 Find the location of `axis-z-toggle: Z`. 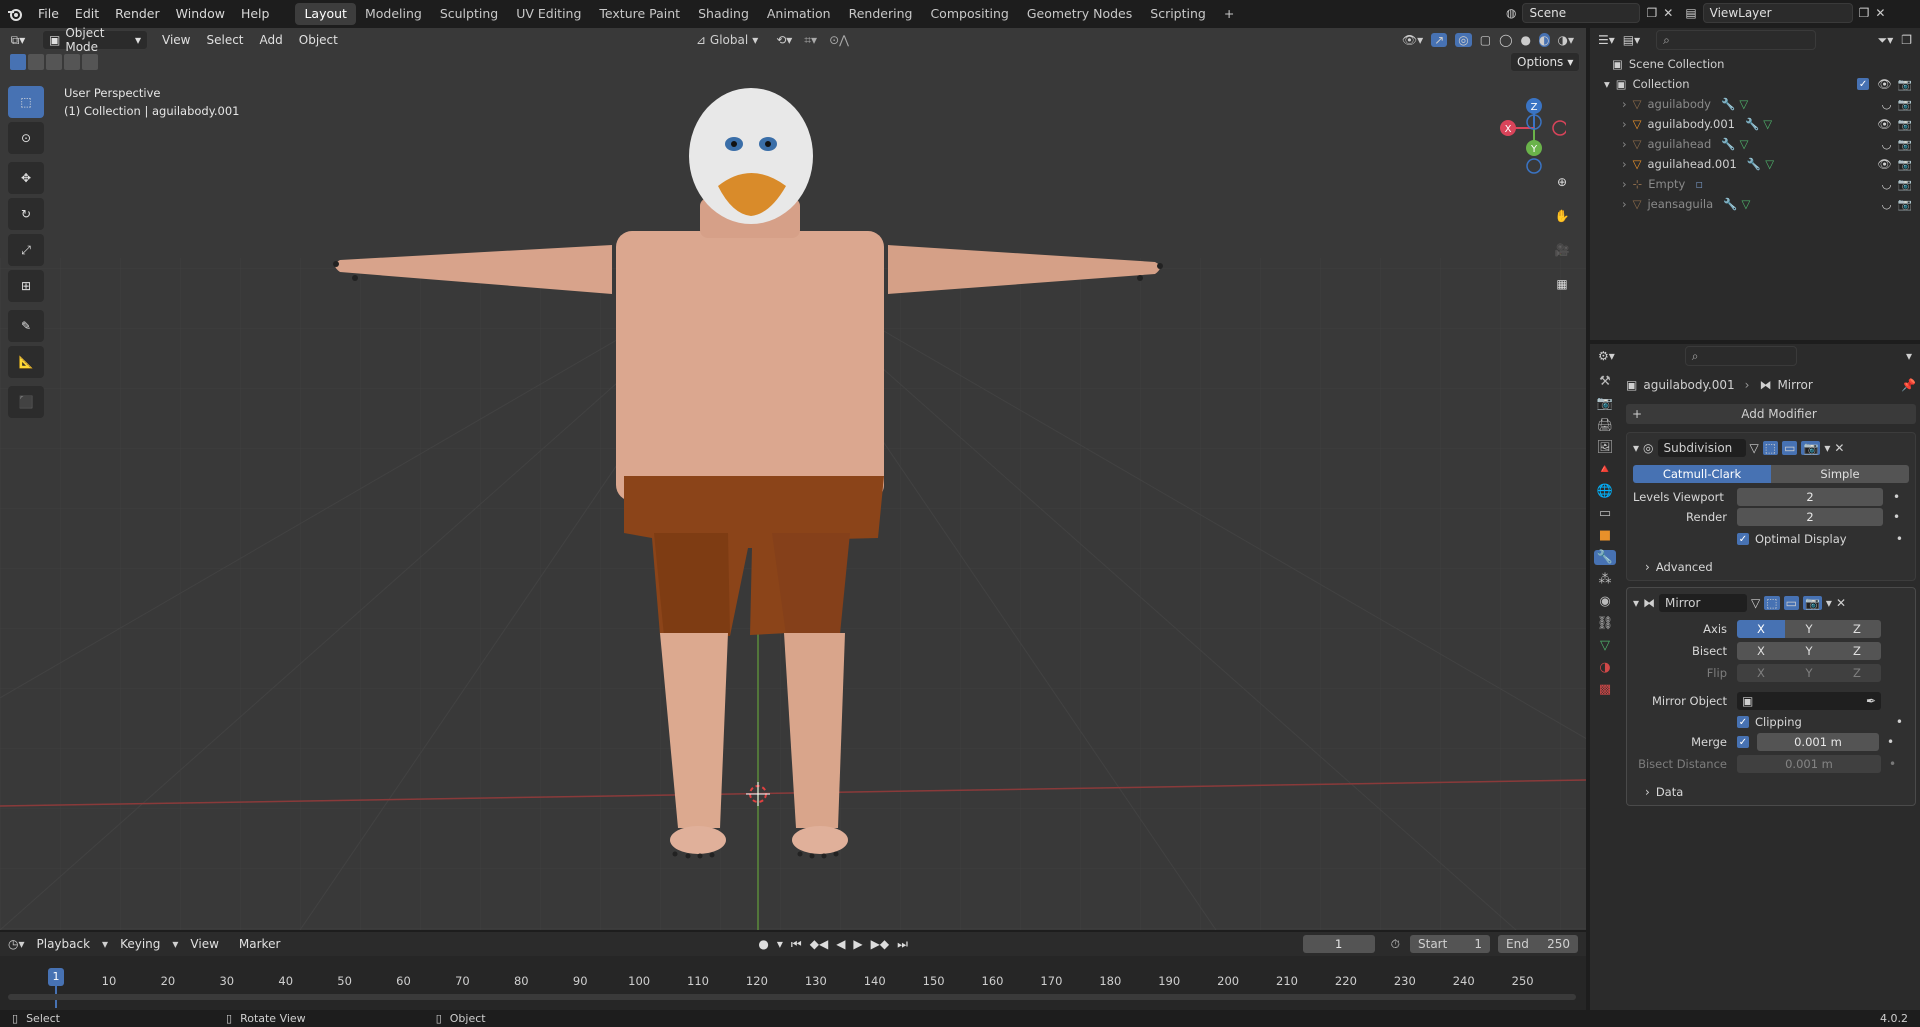

axis-z-toggle: Z is located at coordinates (1857, 629).